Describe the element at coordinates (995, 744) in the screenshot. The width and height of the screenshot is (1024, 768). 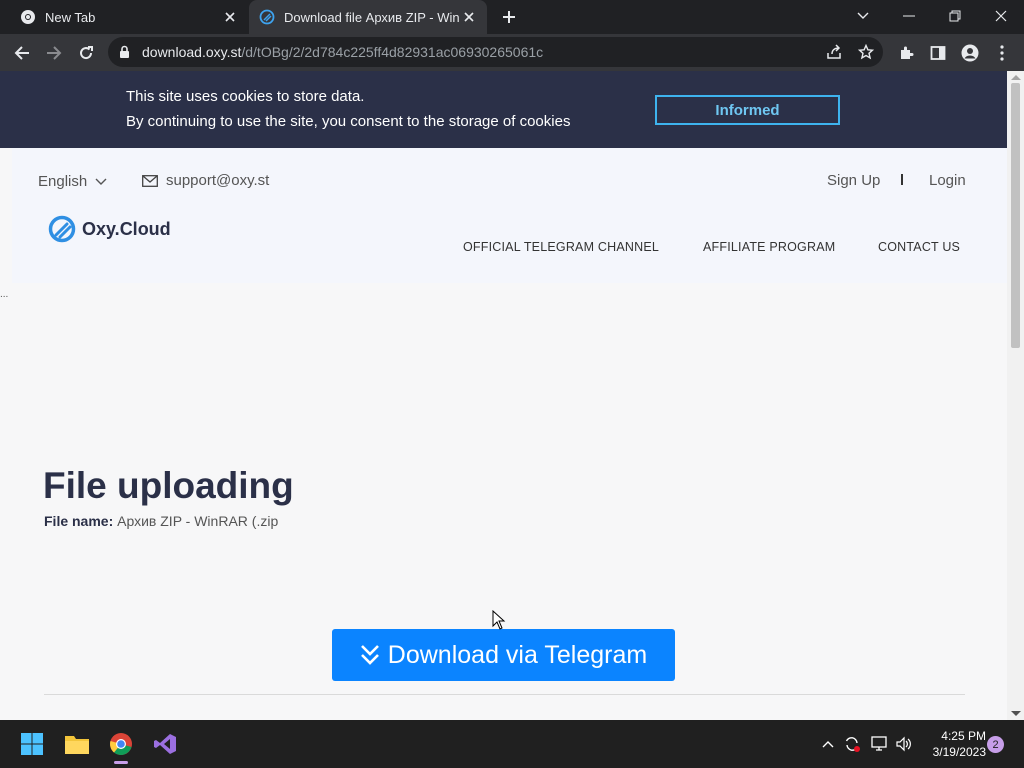
I see `notification-badge: 2` at that location.